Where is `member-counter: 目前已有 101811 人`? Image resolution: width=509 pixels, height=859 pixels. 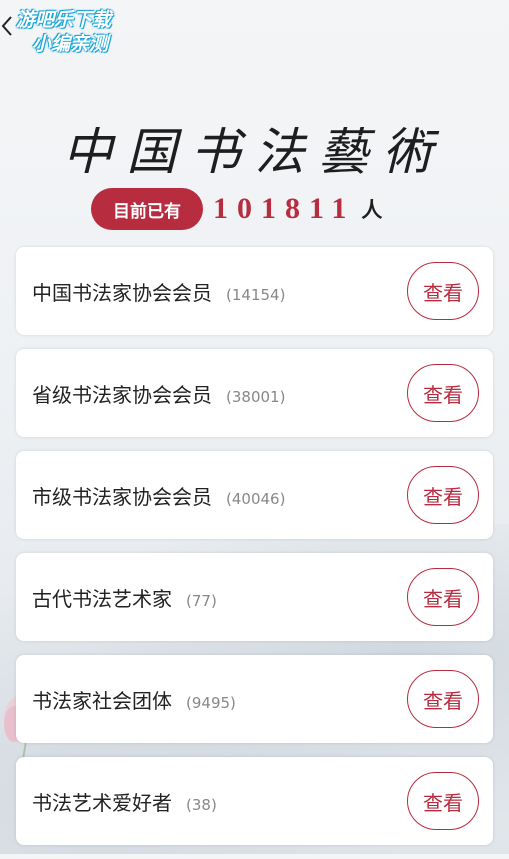 member-counter: 目前已有 101811 人 is located at coordinates (236, 209).